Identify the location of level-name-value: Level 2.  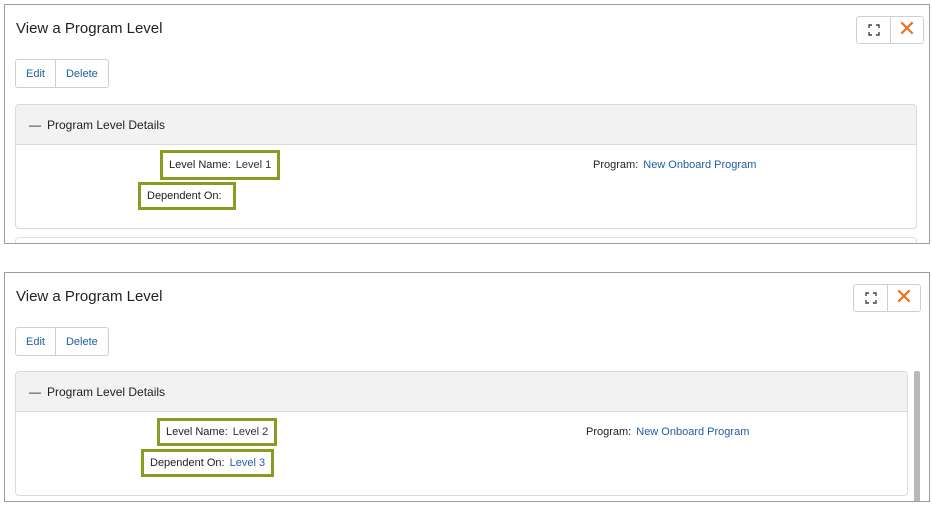
(250, 432).